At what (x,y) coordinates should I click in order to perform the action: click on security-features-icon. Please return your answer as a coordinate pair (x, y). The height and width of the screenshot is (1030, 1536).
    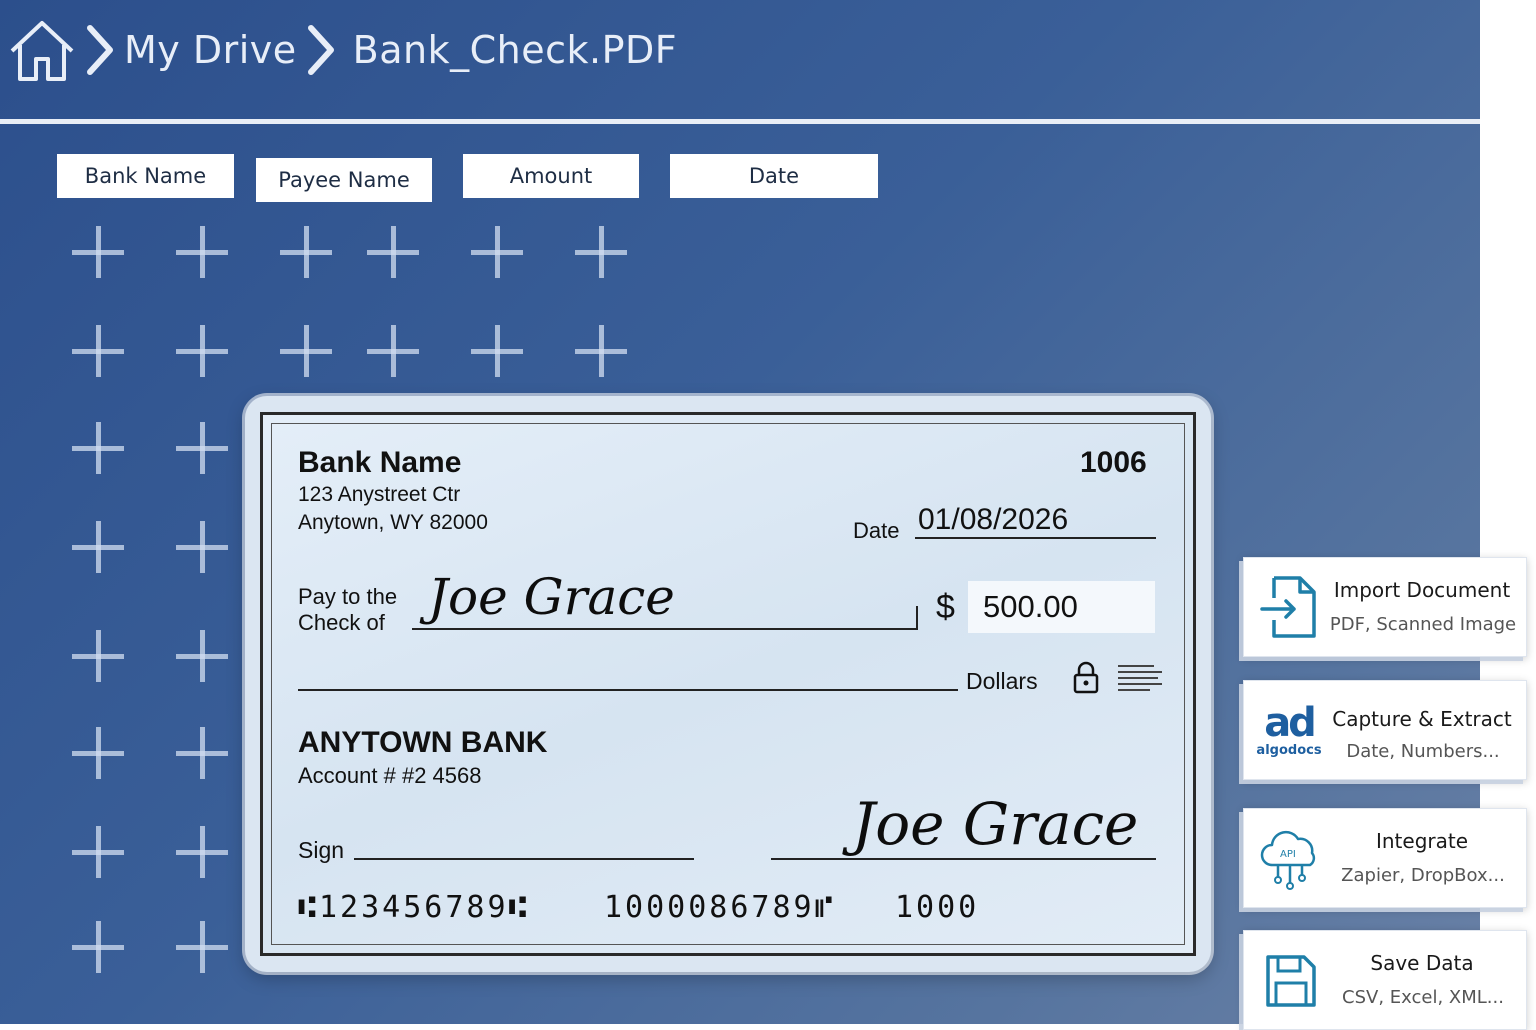
    Looking at the image, I should click on (1140, 678).